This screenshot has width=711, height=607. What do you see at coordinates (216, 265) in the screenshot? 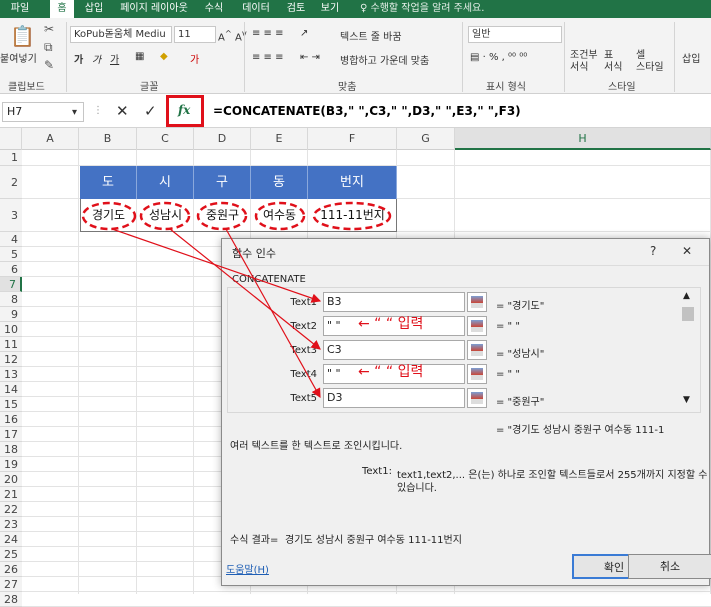
I see `arrow-b3-to-text1` at bounding box center [216, 265].